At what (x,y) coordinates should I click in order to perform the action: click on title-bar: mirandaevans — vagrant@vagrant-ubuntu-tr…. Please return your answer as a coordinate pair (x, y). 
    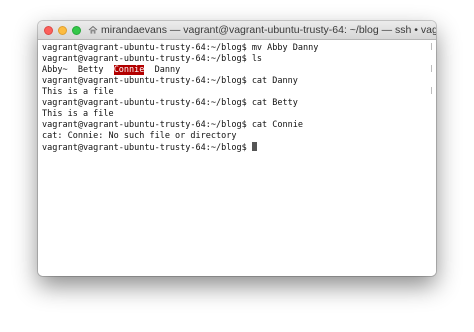
    Looking at the image, I should click on (237, 30).